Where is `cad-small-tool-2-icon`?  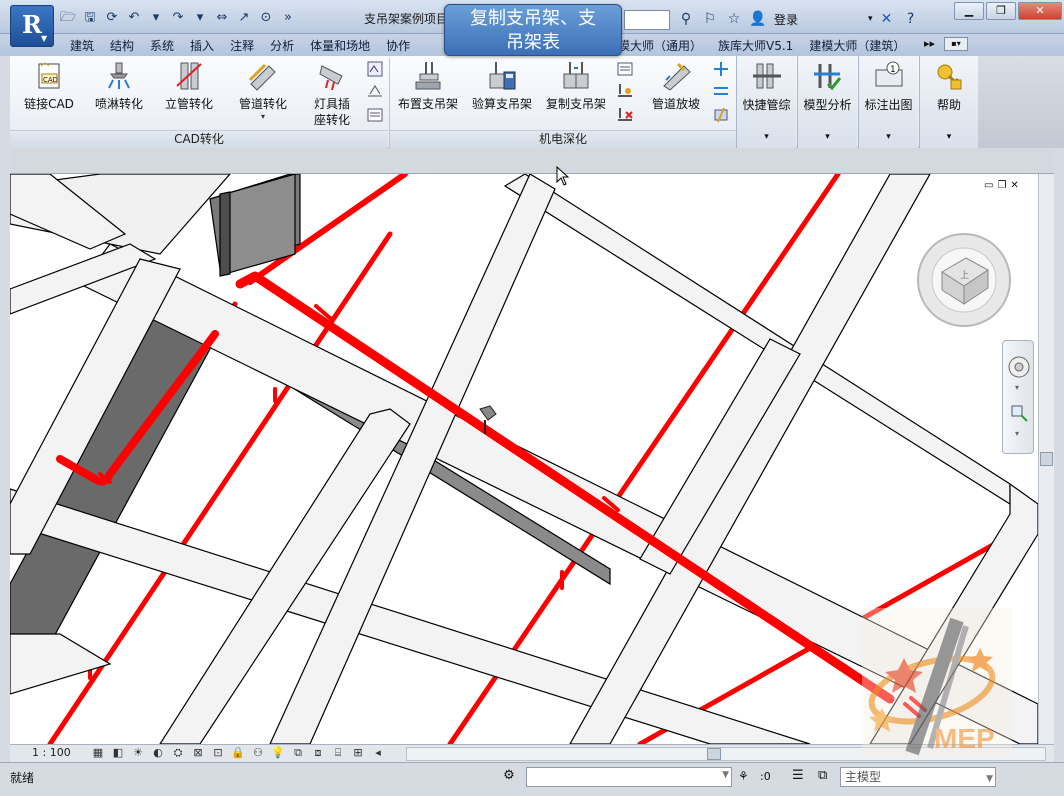
cad-small-tool-2-icon is located at coordinates (375, 91).